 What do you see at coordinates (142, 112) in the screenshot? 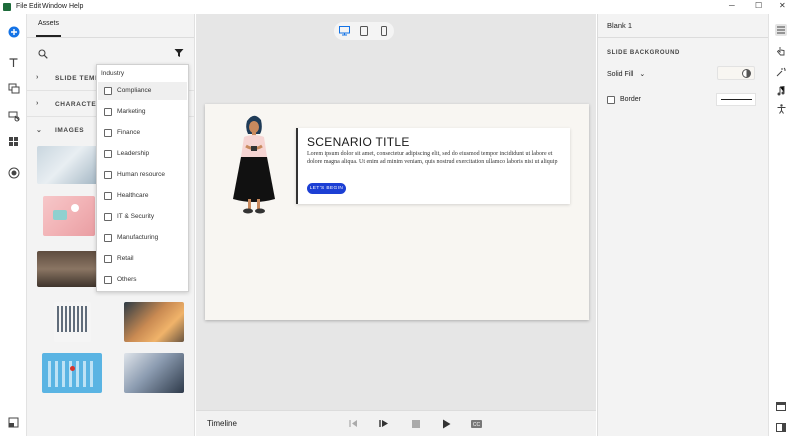
I see `filter-option-marketing: Marketing` at bounding box center [142, 112].